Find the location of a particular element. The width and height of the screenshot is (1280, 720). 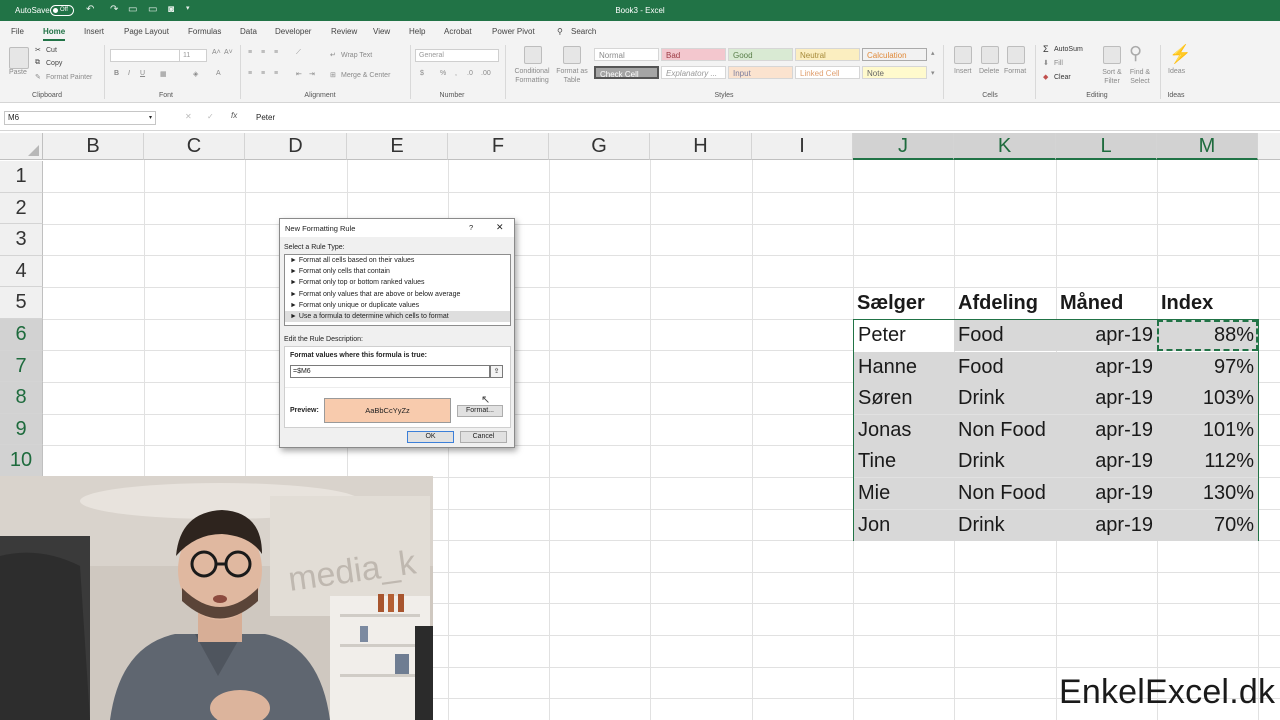

column-header: J is located at coordinates (903, 146).